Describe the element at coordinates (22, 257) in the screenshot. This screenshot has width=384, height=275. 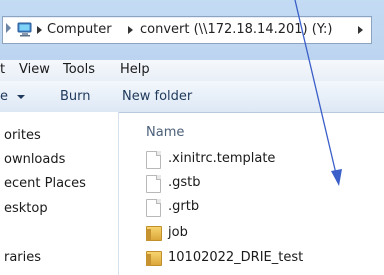
I see `nav-item-libraries: raries` at that location.